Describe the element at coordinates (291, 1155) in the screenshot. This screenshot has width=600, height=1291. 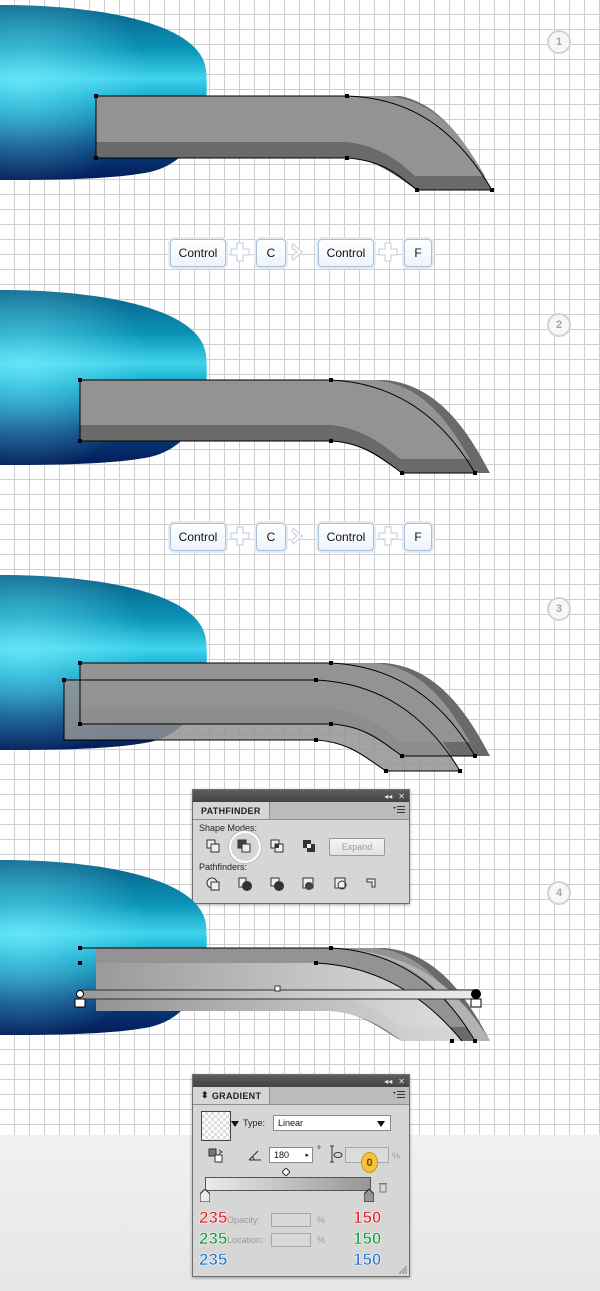
I see `angle-input: 180 ▸` at that location.